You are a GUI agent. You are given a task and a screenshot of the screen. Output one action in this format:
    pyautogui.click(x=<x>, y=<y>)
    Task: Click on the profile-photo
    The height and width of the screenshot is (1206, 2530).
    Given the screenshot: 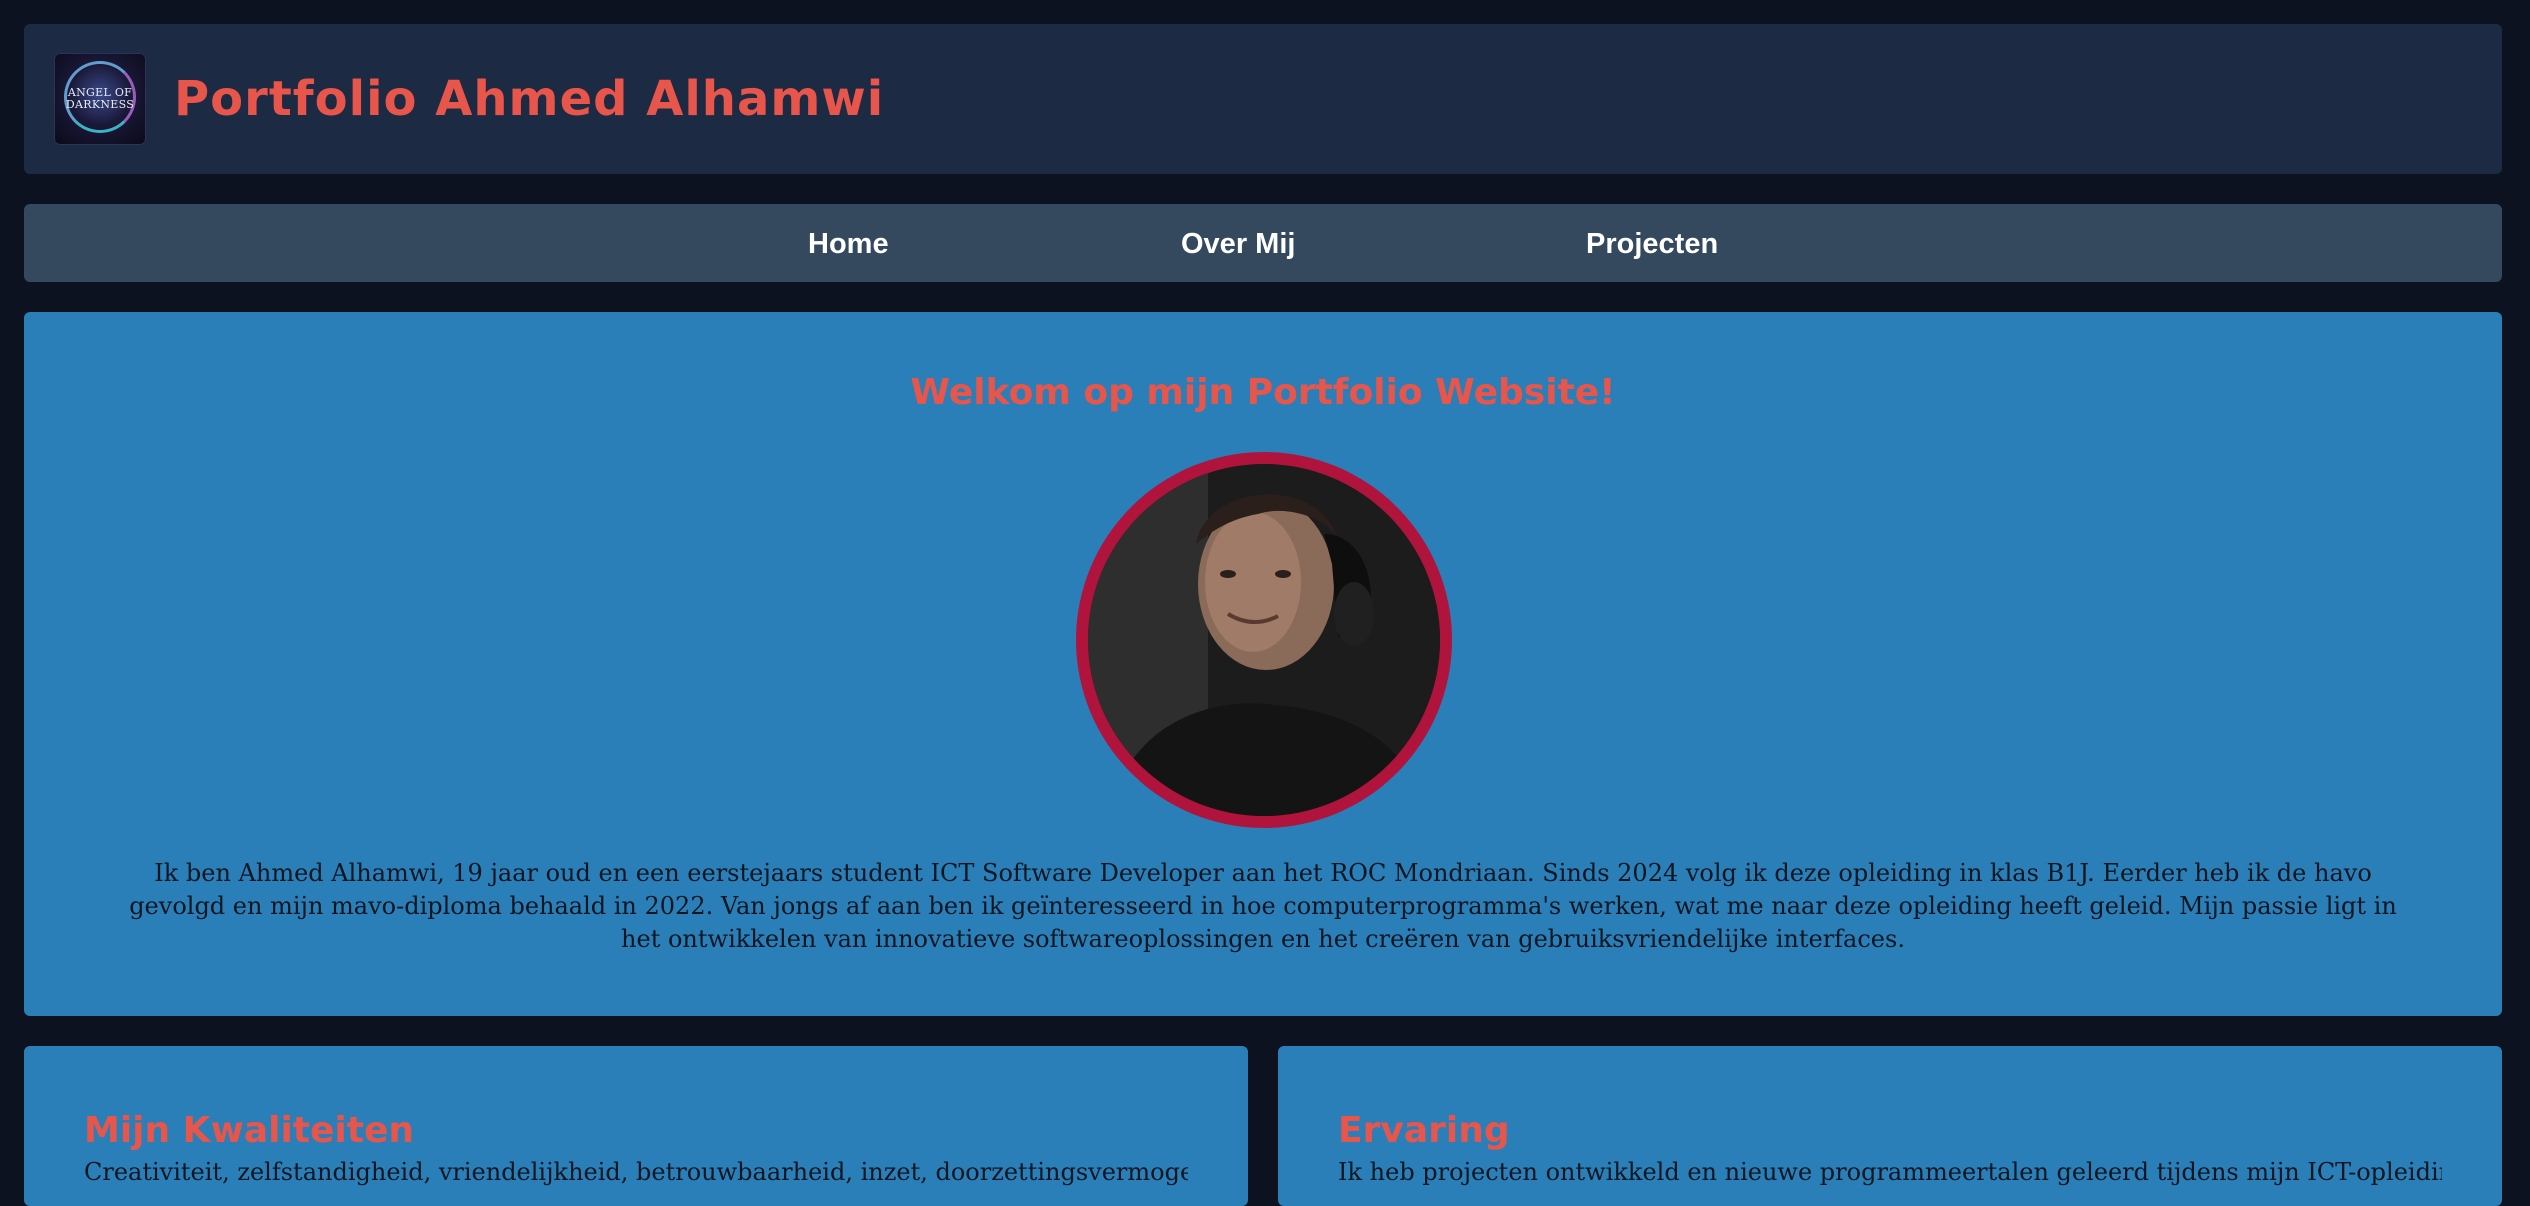 What is the action you would take?
    pyautogui.click(x=1264, y=640)
    